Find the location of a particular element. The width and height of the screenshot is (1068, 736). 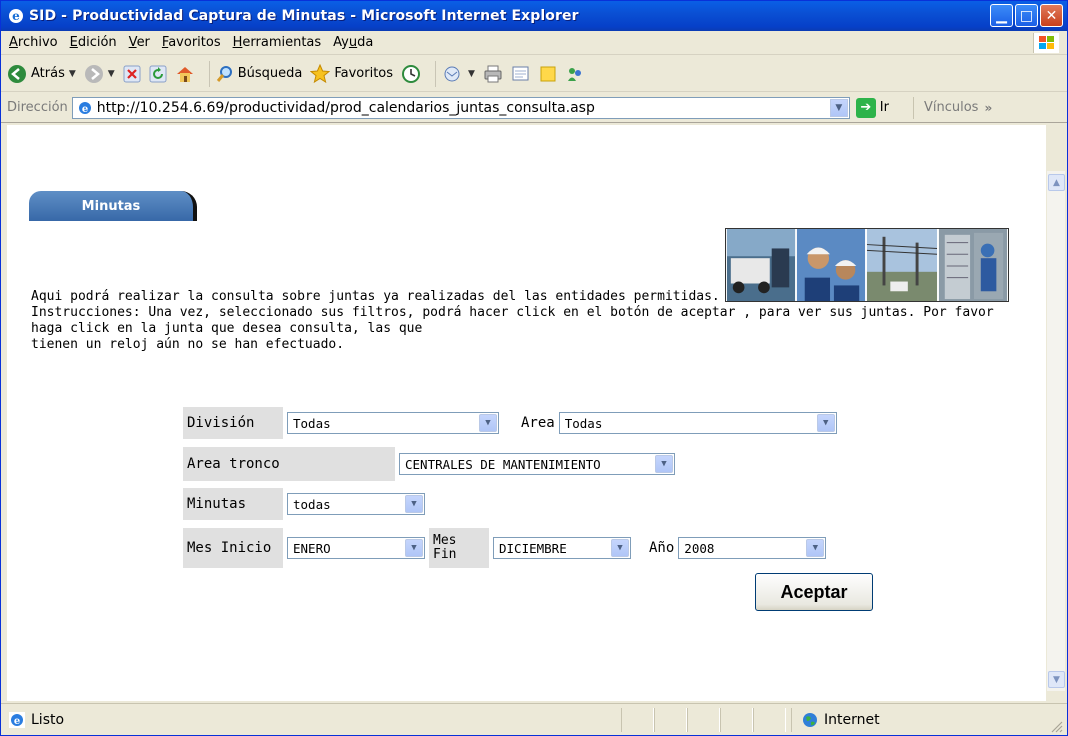

intro-line-3: tienen un reloj aún no se han efectuado. is located at coordinates (188, 344).